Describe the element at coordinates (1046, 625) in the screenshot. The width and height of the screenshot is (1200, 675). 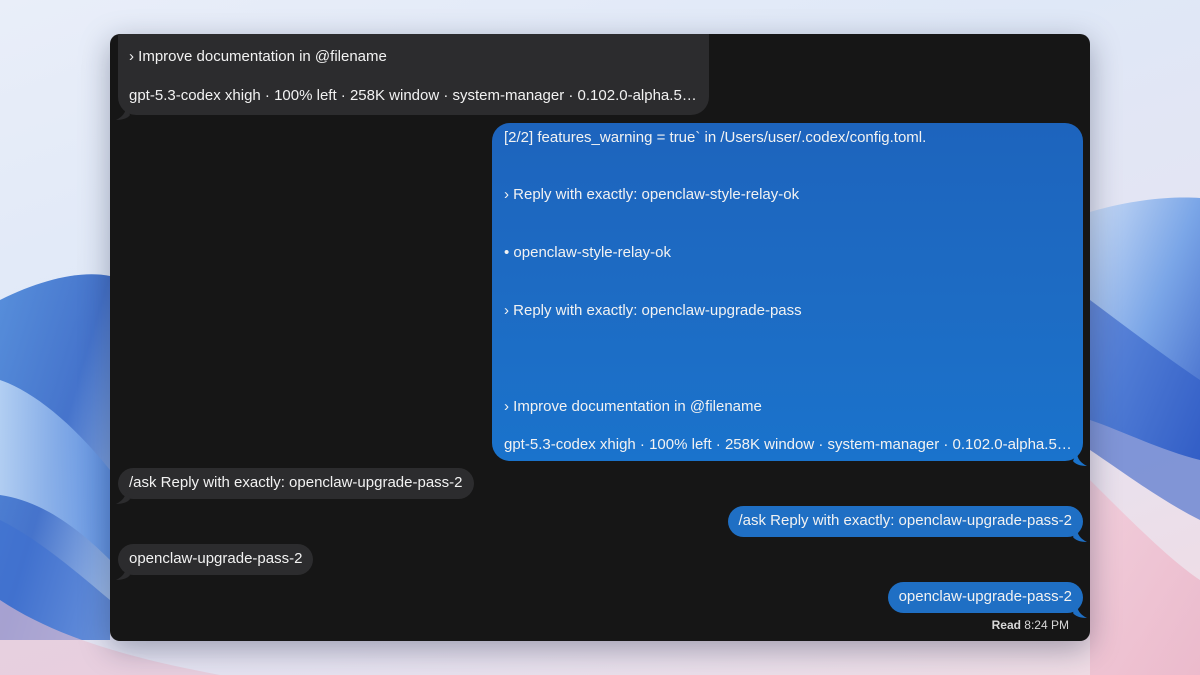
I see `read-time: 8:24 PM` at that location.